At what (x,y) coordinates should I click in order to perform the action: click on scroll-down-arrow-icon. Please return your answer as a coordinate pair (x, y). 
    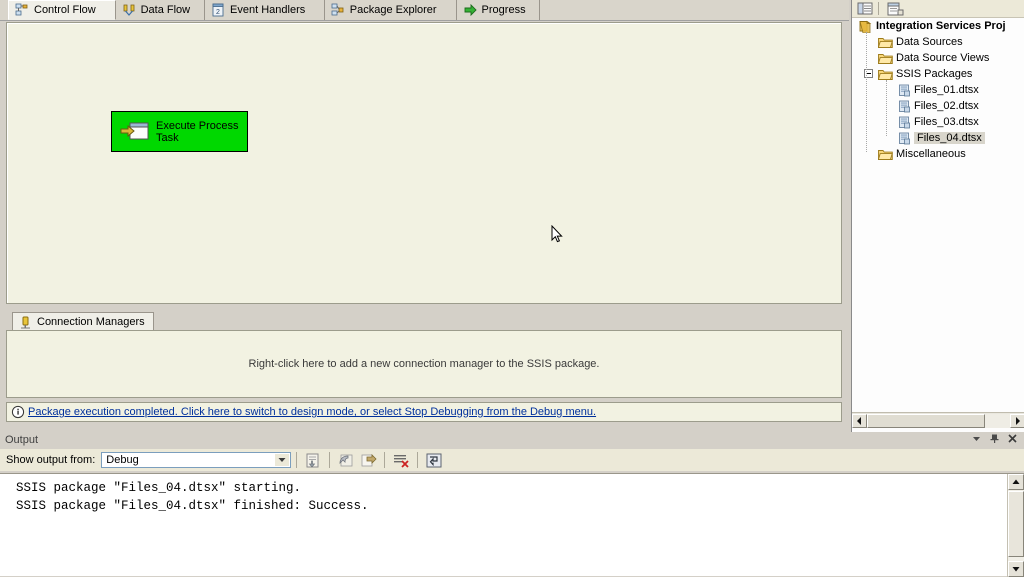
    Looking at the image, I should click on (1016, 569).